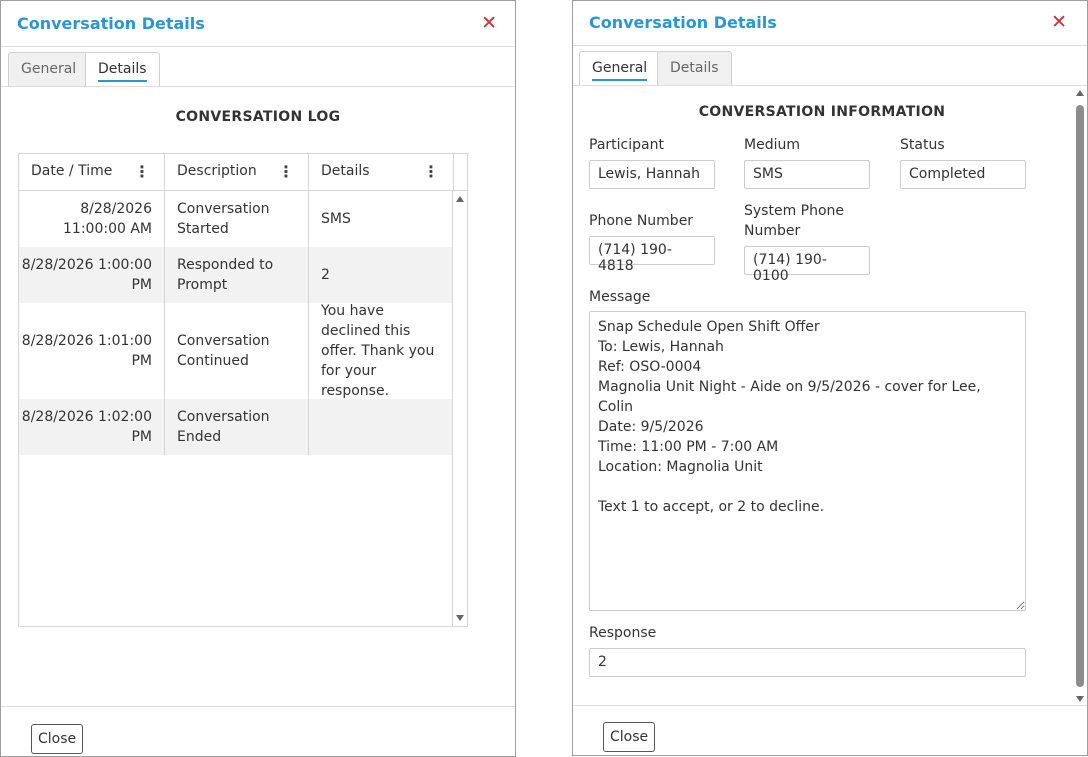 The width and height of the screenshot is (1088, 757). Describe the element at coordinates (652, 255) in the screenshot. I see `phone-number-field: (714) 190-4818` at that location.